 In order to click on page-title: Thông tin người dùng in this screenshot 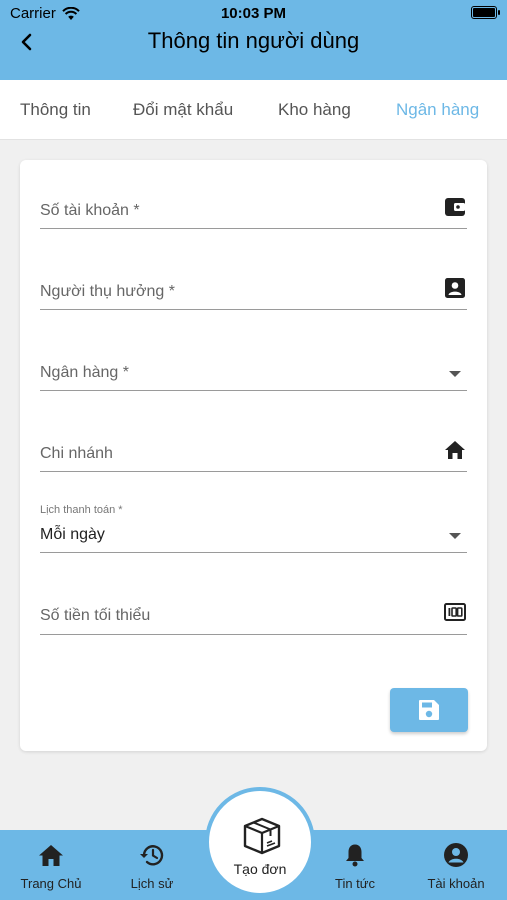, I will do `click(253, 40)`.